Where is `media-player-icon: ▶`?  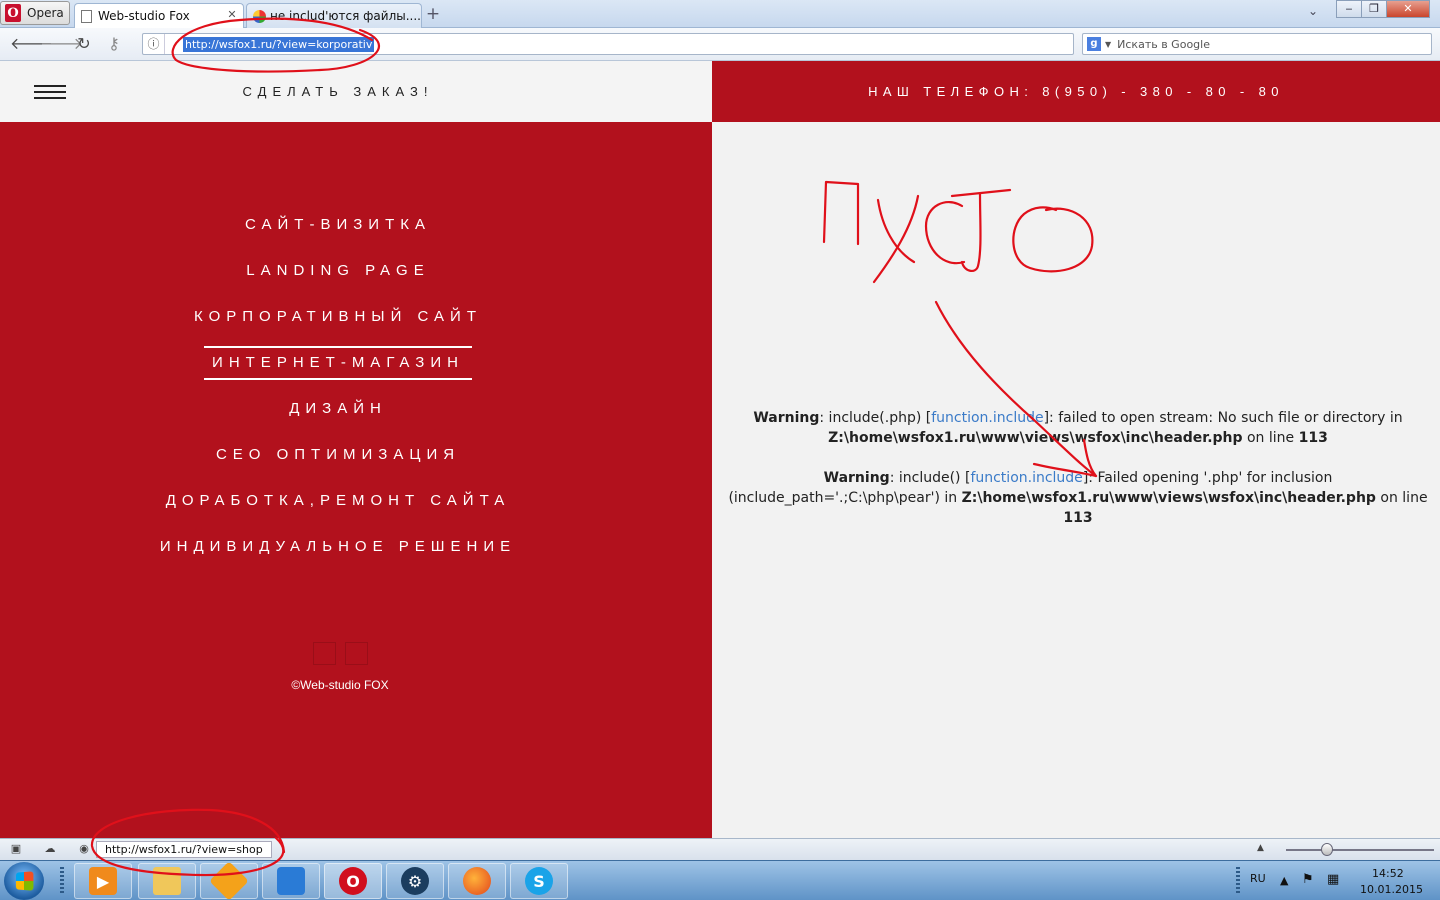
media-player-icon: ▶ is located at coordinates (103, 881).